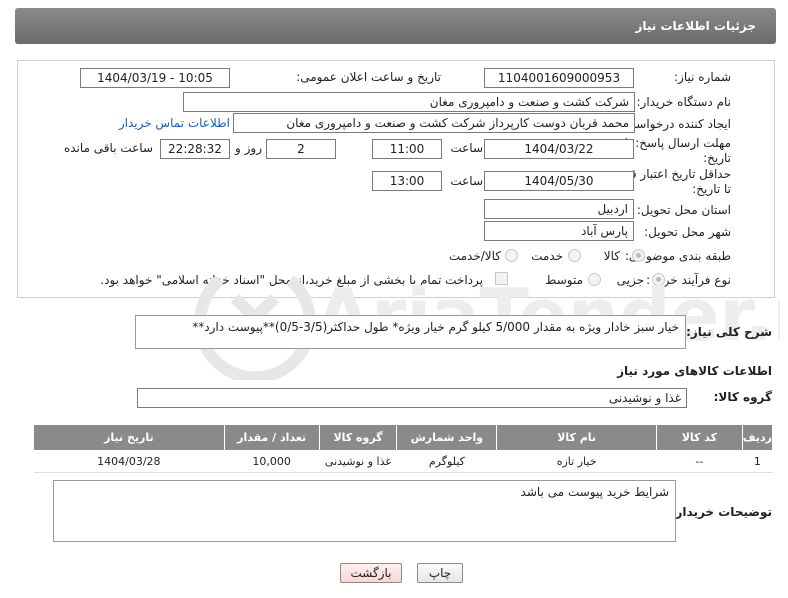 This screenshot has height=598, width=788. What do you see at coordinates (694, 371) in the screenshot?
I see `goods-info-title: اطلاعات کالاهای مورد نیاز` at bounding box center [694, 371].